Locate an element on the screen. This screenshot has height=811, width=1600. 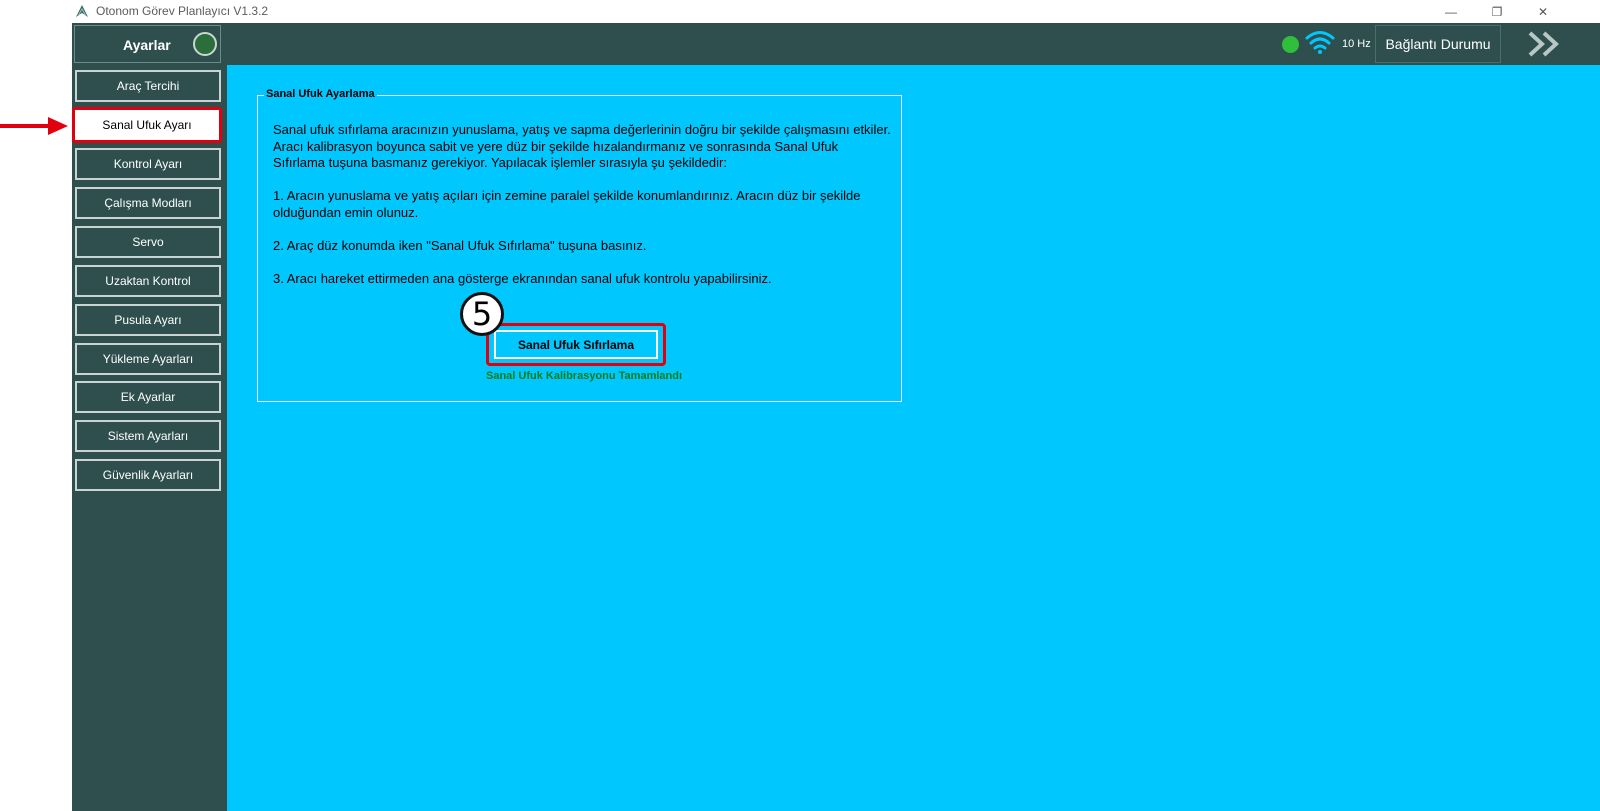
sidebar-item-sanal-ufuk-ayari: Sanal Ufuk Ayarı is located at coordinates (147, 125).